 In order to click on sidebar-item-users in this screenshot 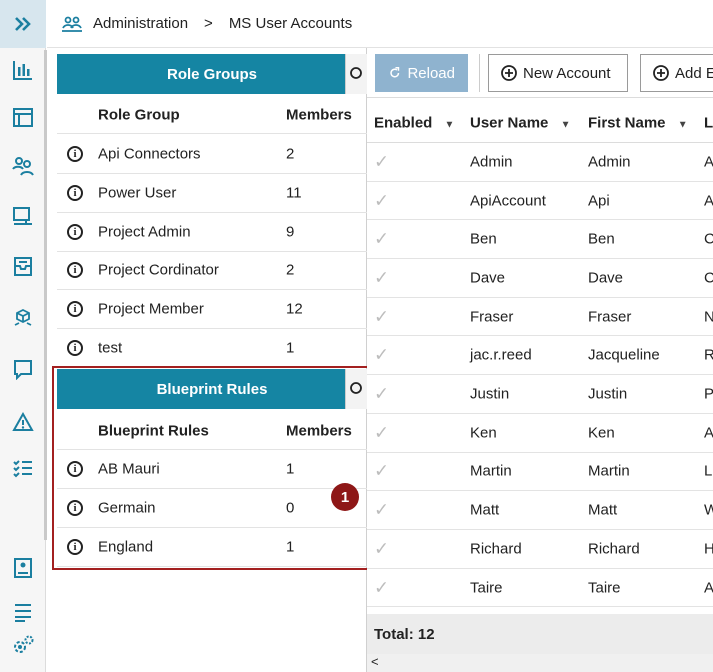, I will do `click(23, 166)`.